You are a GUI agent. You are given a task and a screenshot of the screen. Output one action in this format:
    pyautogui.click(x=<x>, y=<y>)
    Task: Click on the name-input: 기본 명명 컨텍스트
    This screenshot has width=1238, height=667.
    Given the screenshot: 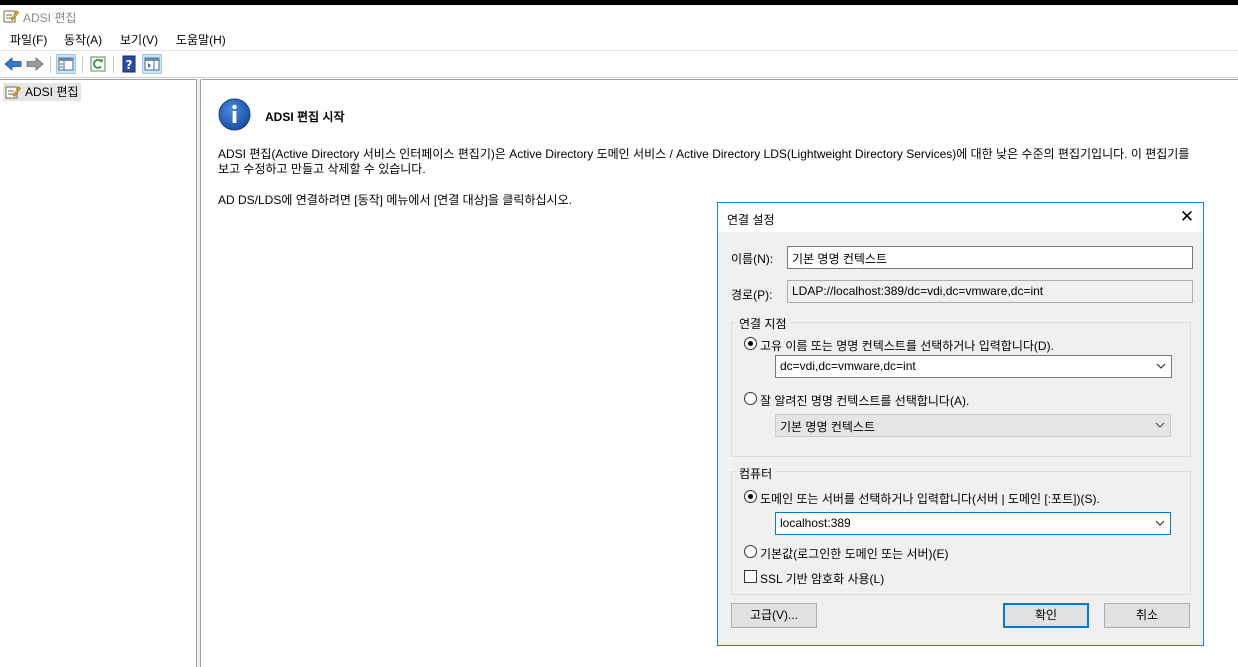 What is the action you would take?
    pyautogui.click(x=990, y=257)
    